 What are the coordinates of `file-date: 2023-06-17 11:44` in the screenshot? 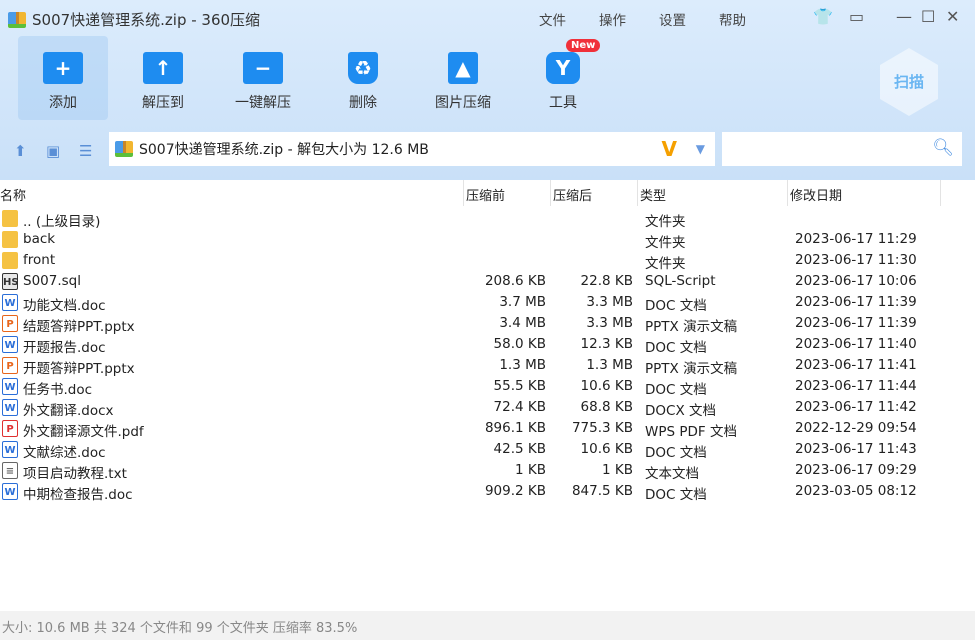 It's located at (856, 386).